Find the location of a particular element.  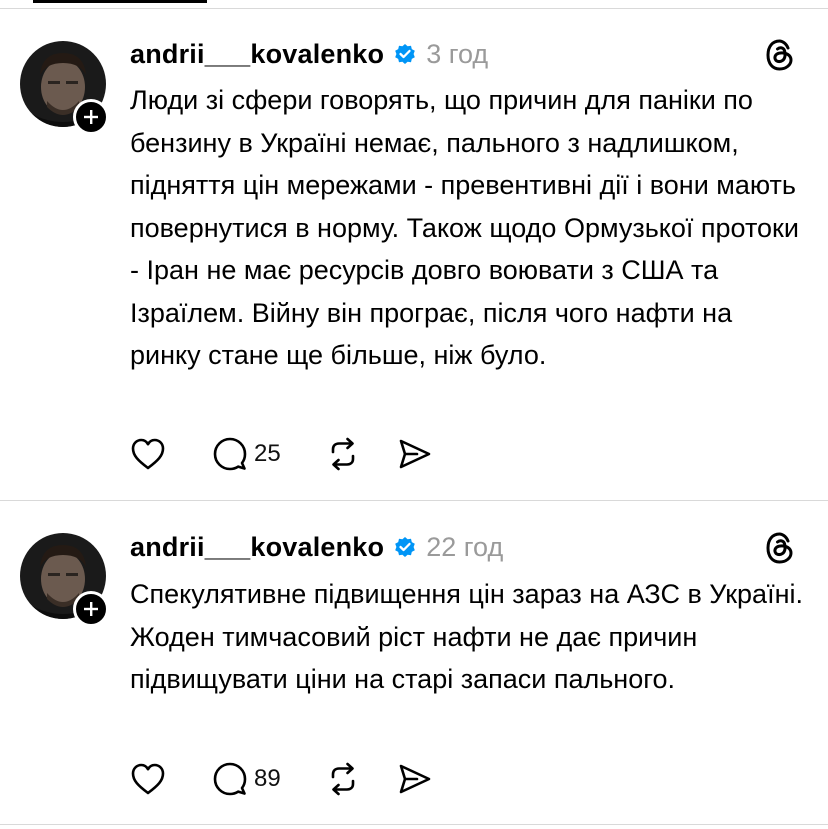

reply-button: 89 is located at coordinates (246, 779).